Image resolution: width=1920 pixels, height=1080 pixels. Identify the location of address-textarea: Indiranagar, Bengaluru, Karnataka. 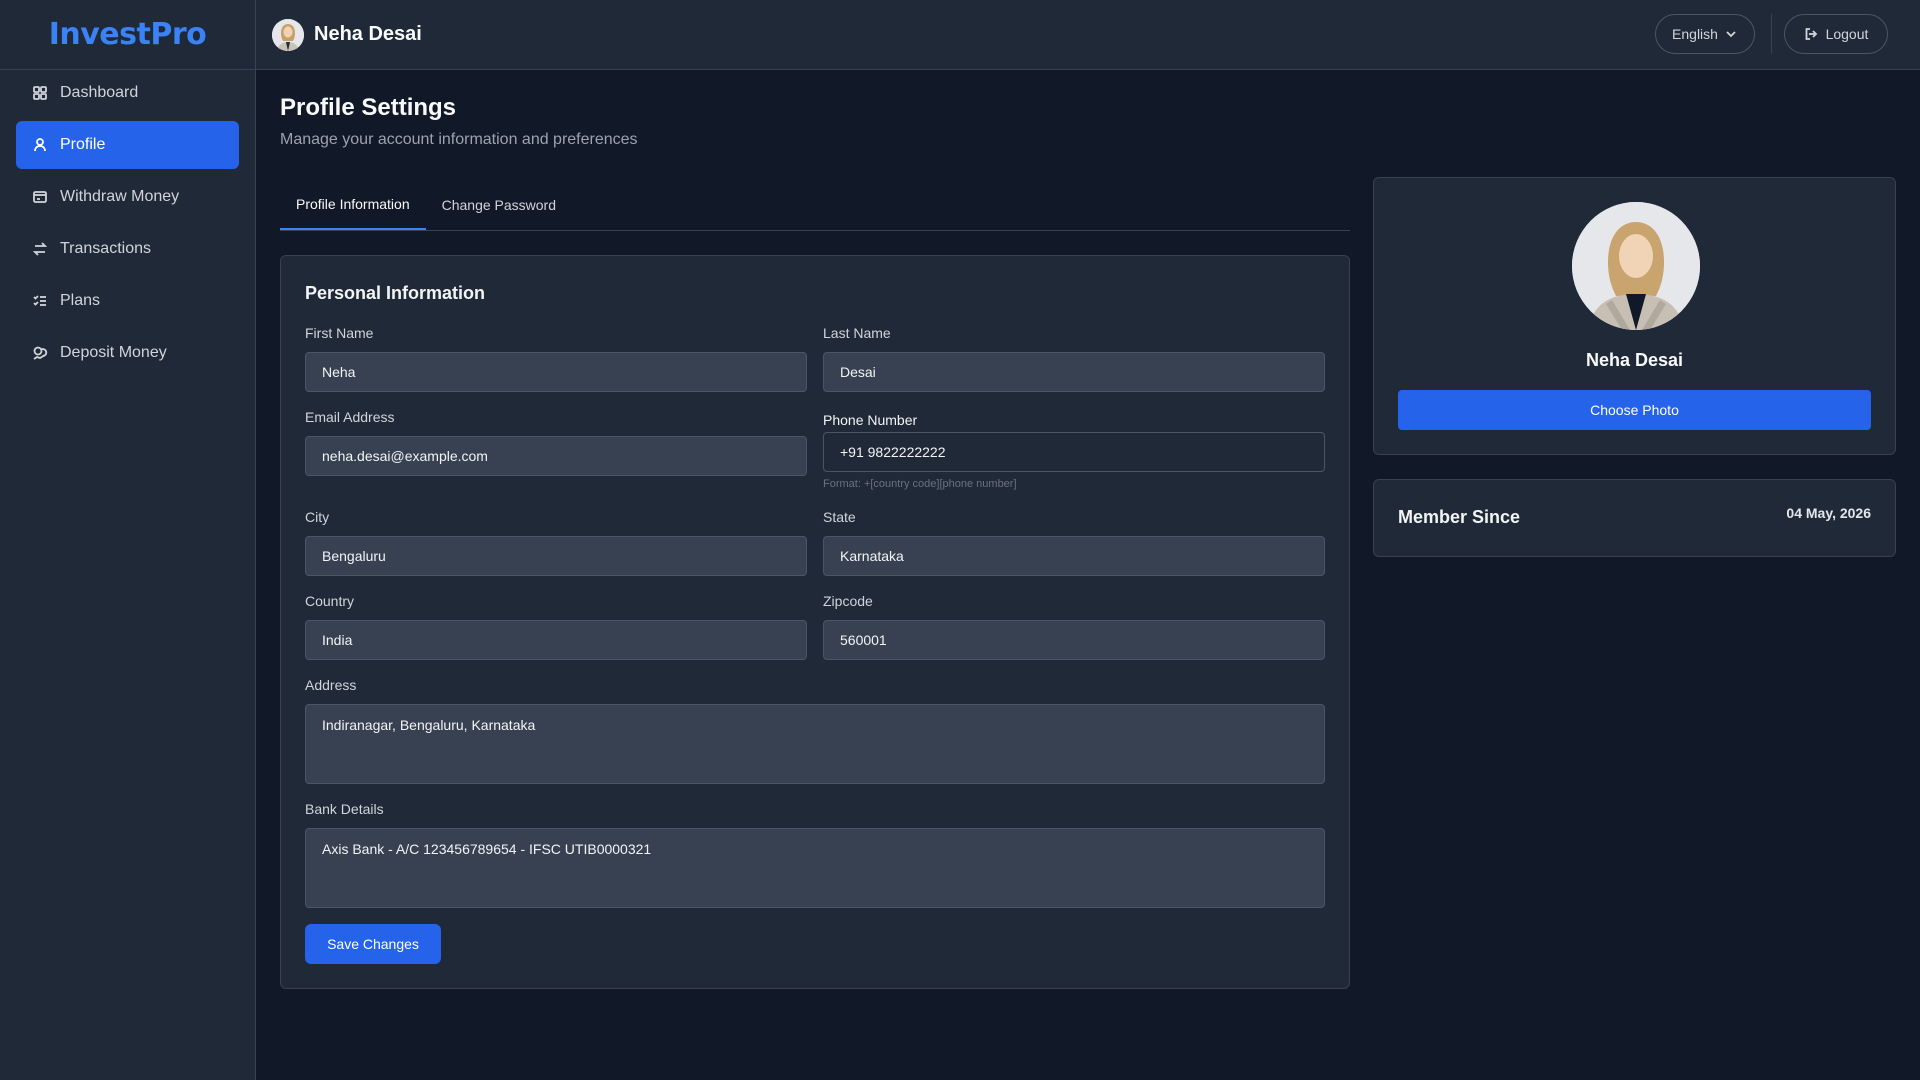
(815, 744).